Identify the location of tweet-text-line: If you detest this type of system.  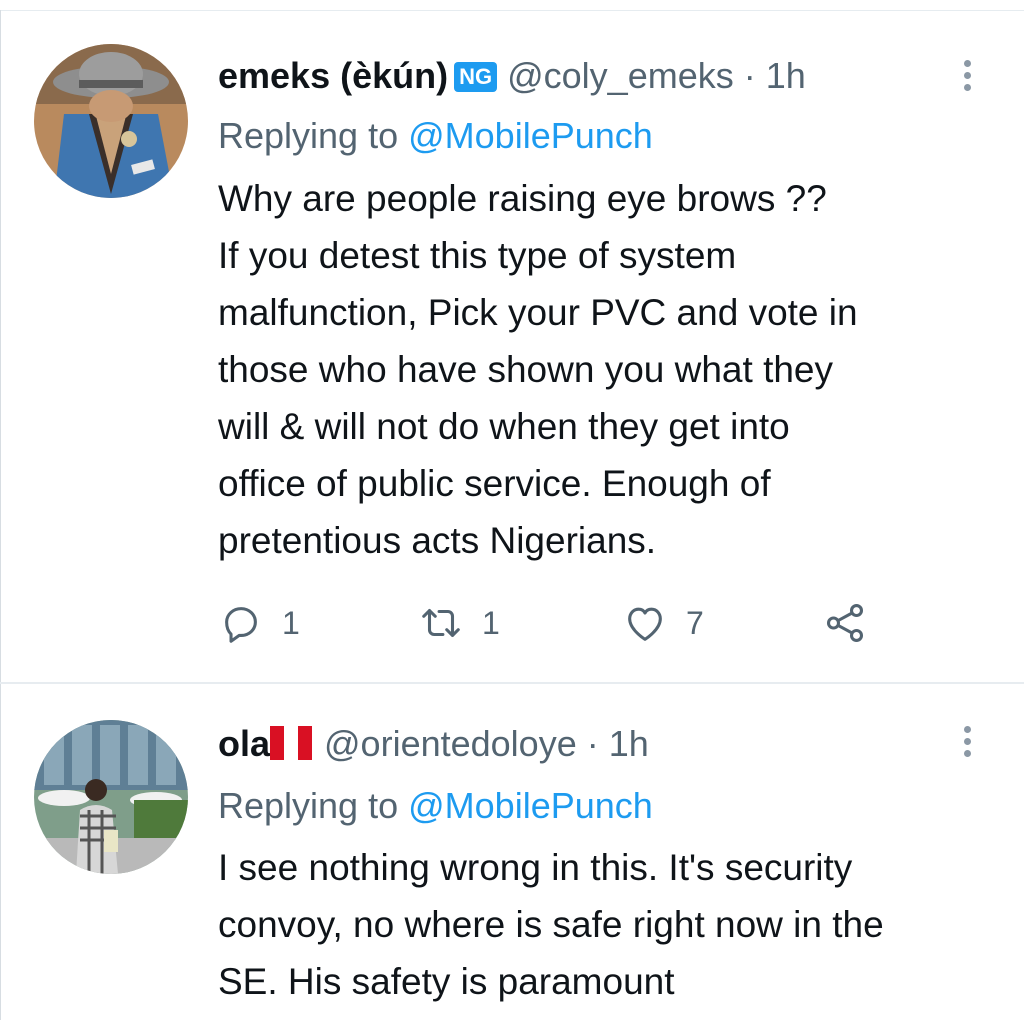
(477, 255).